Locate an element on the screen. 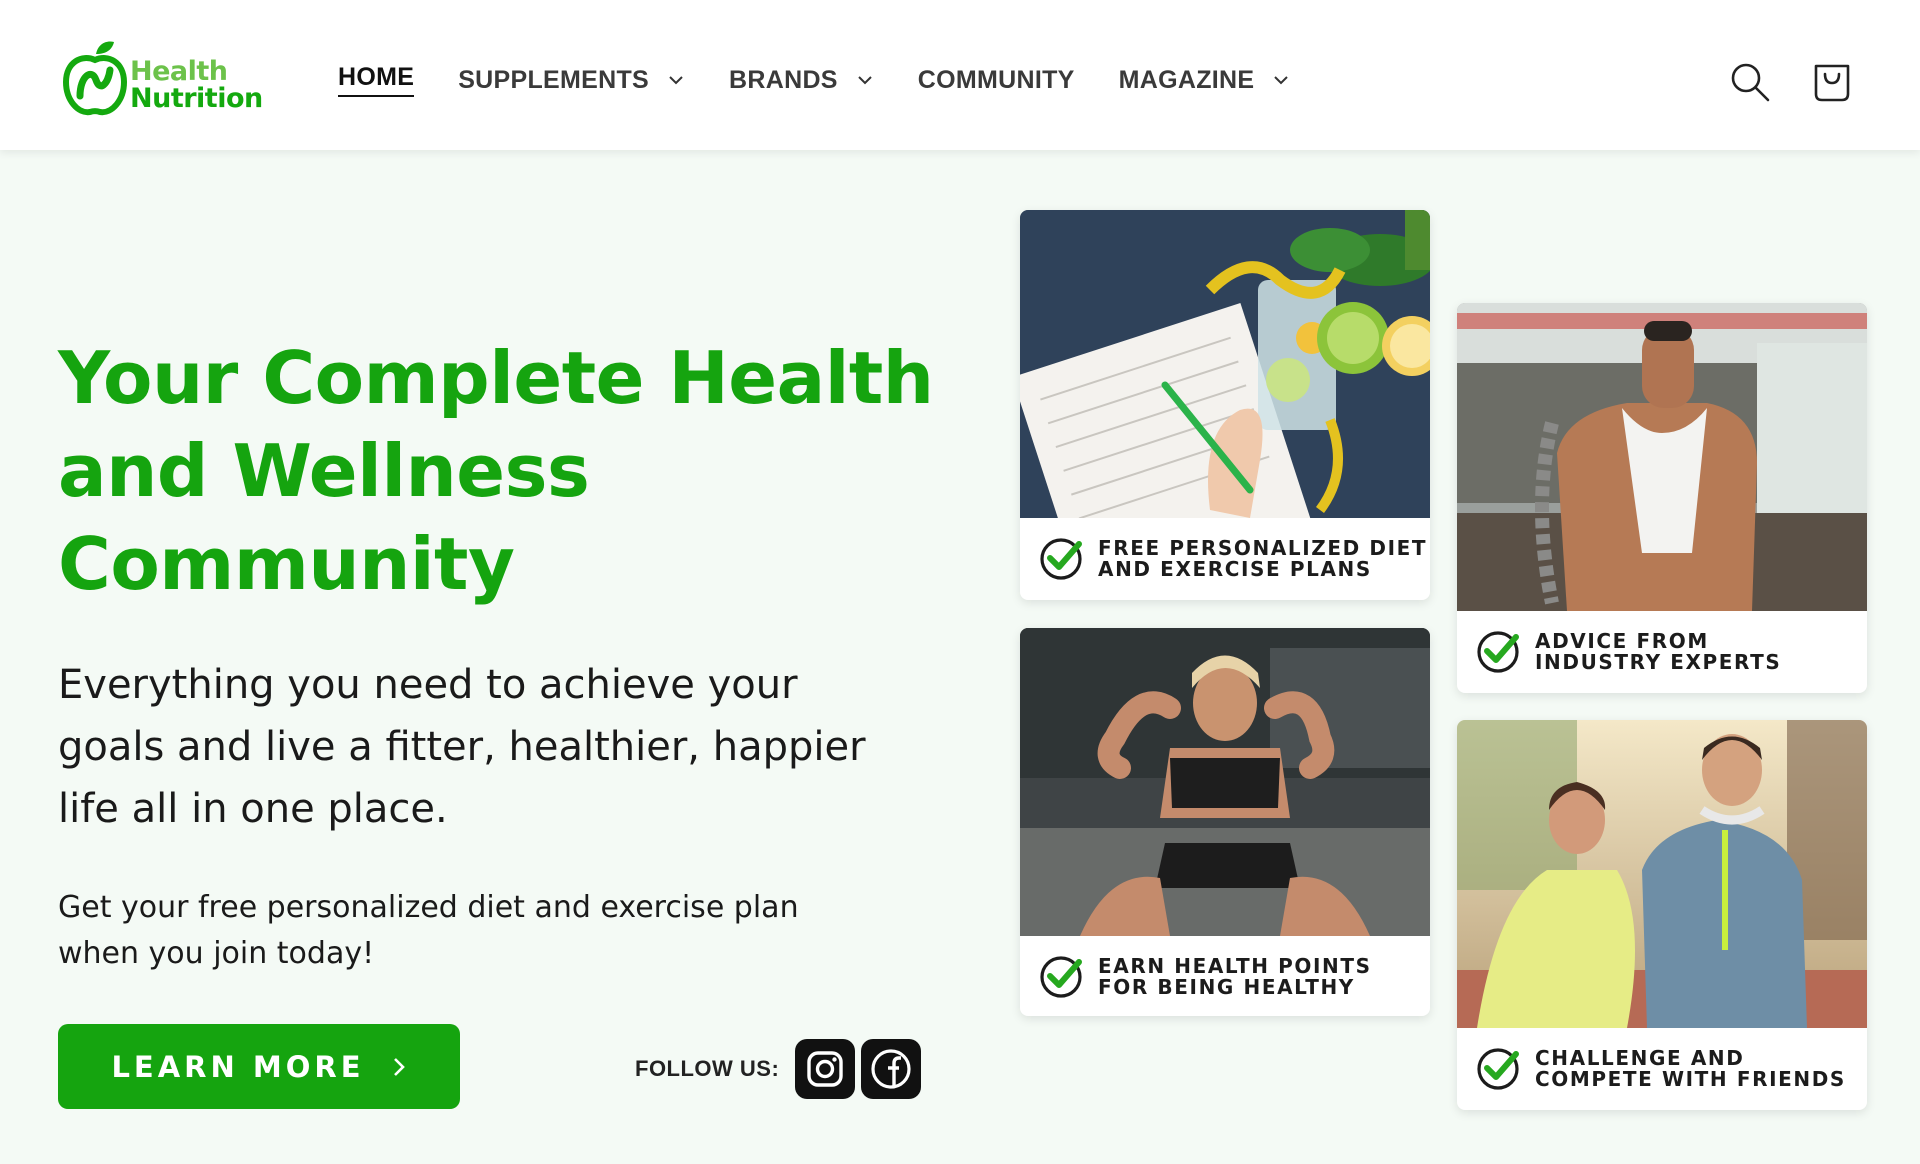 The height and width of the screenshot is (1164, 1920). feature-card-challenge: CHALLENGE AND COMPETE WITH FRIENDS is located at coordinates (1662, 915).